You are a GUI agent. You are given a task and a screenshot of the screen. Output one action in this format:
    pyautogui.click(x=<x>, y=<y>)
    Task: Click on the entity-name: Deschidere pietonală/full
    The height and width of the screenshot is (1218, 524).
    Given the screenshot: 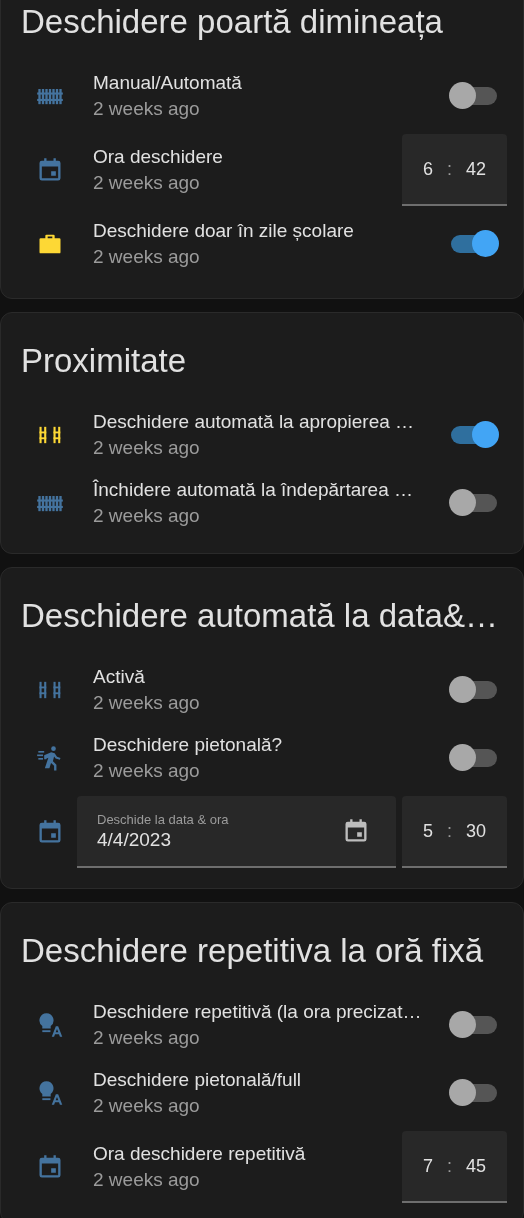 What is the action you would take?
    pyautogui.click(x=198, y=1080)
    